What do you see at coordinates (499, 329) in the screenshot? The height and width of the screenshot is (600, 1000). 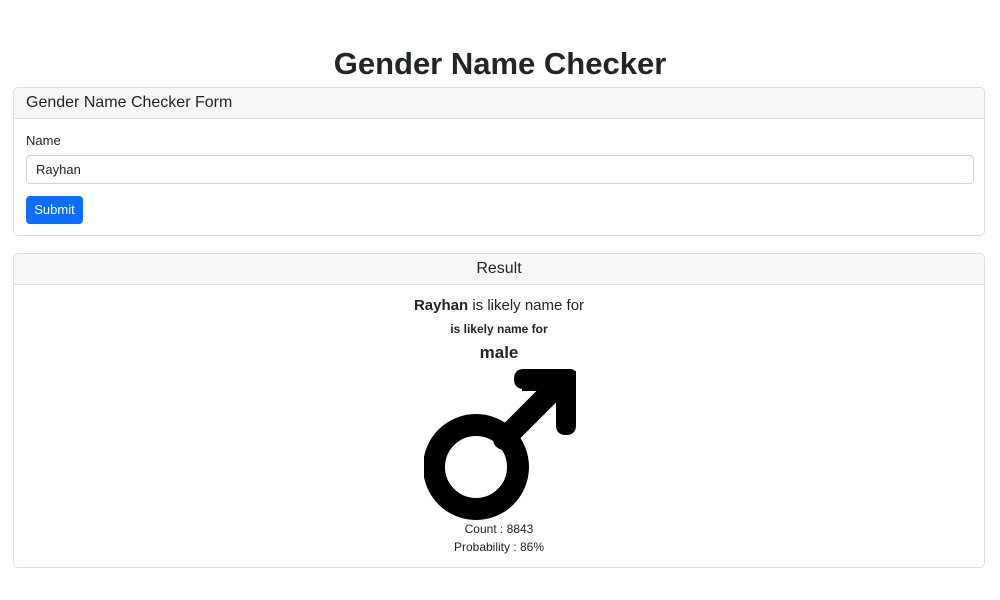 I see `result-subphrase: is likely name for` at bounding box center [499, 329].